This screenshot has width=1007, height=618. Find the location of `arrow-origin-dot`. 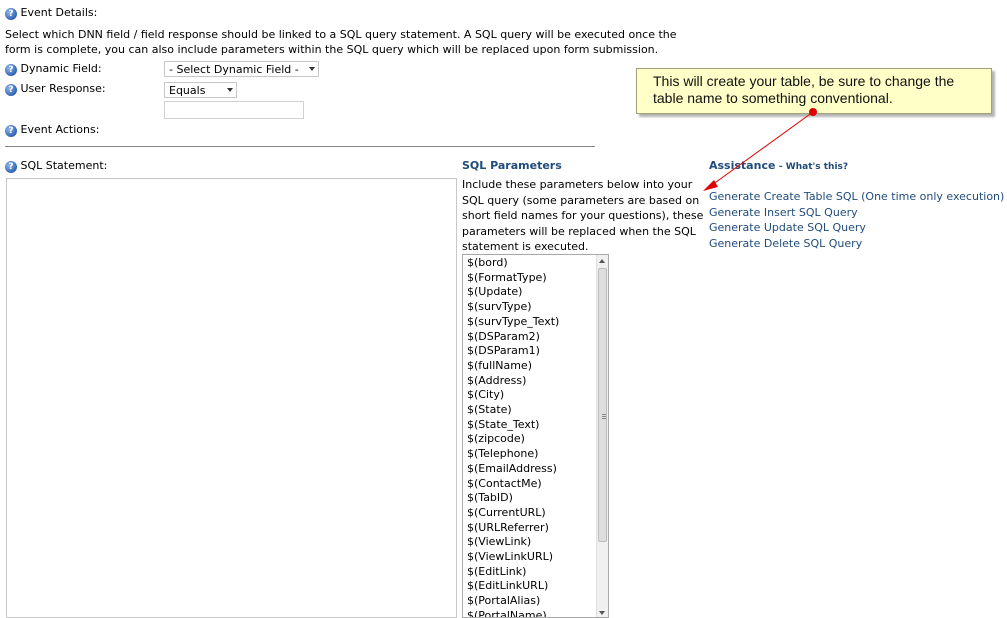

arrow-origin-dot is located at coordinates (813, 112).